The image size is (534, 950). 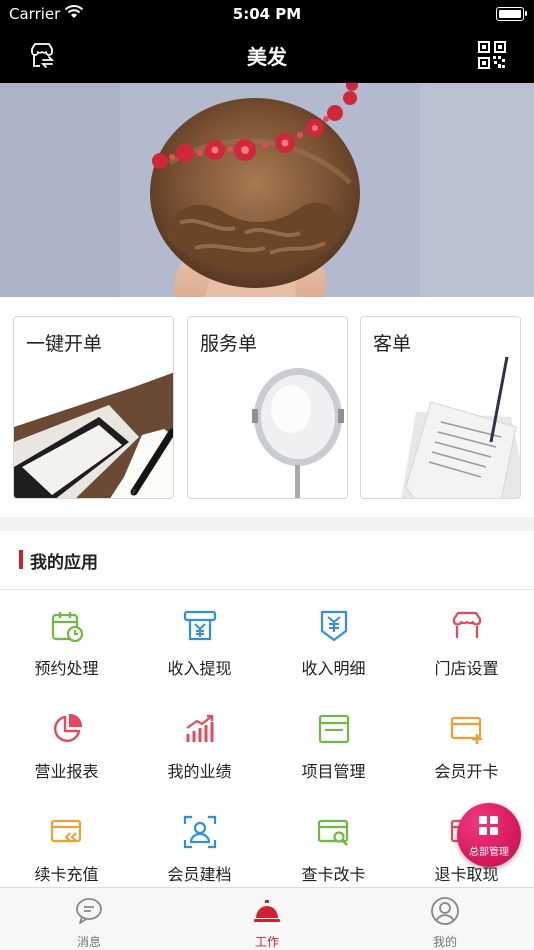 I want to click on quick-card-customer-order: 客单, so click(x=440, y=407).